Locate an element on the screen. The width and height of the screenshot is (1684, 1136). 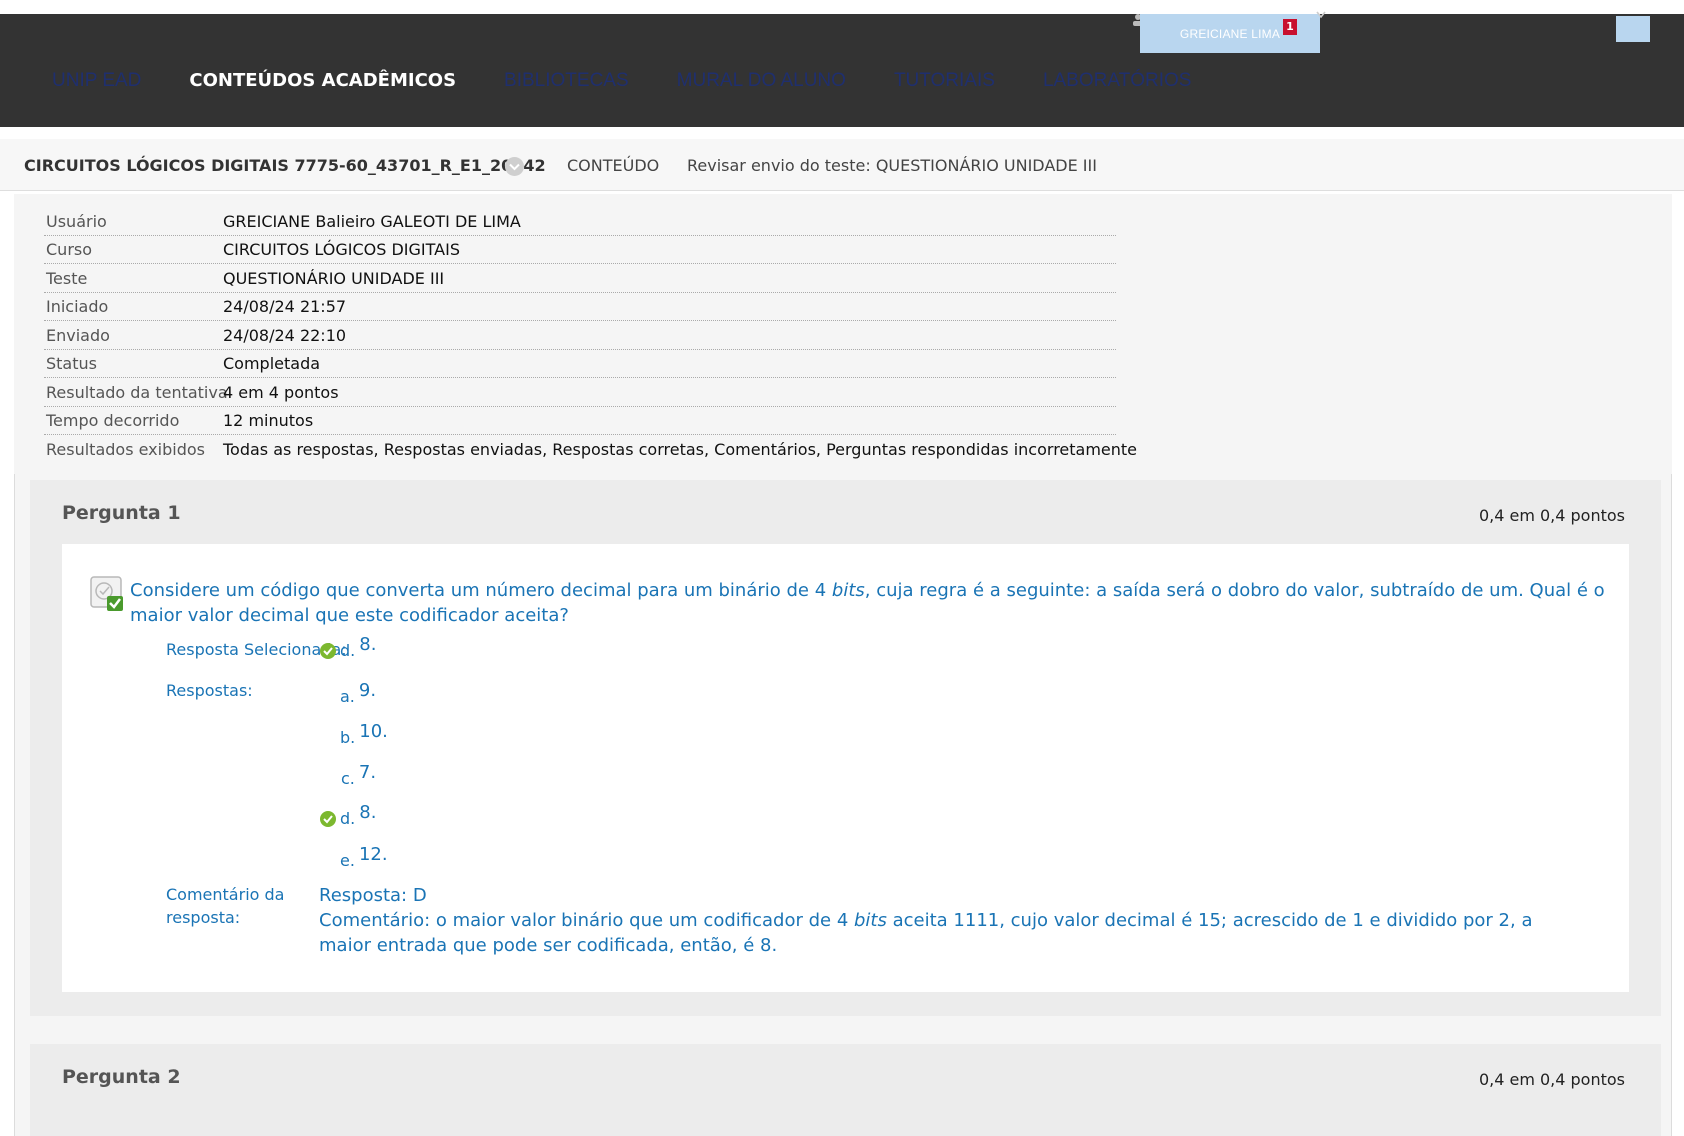
info-label: Status is located at coordinates (71, 363).